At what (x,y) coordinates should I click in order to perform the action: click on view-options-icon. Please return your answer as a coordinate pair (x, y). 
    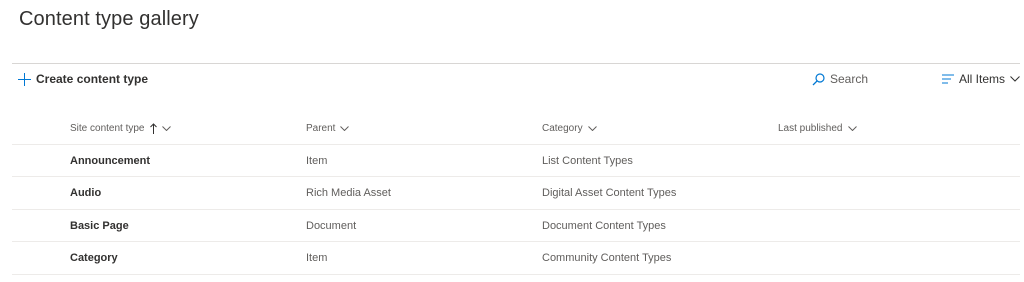
    Looking at the image, I should click on (948, 79).